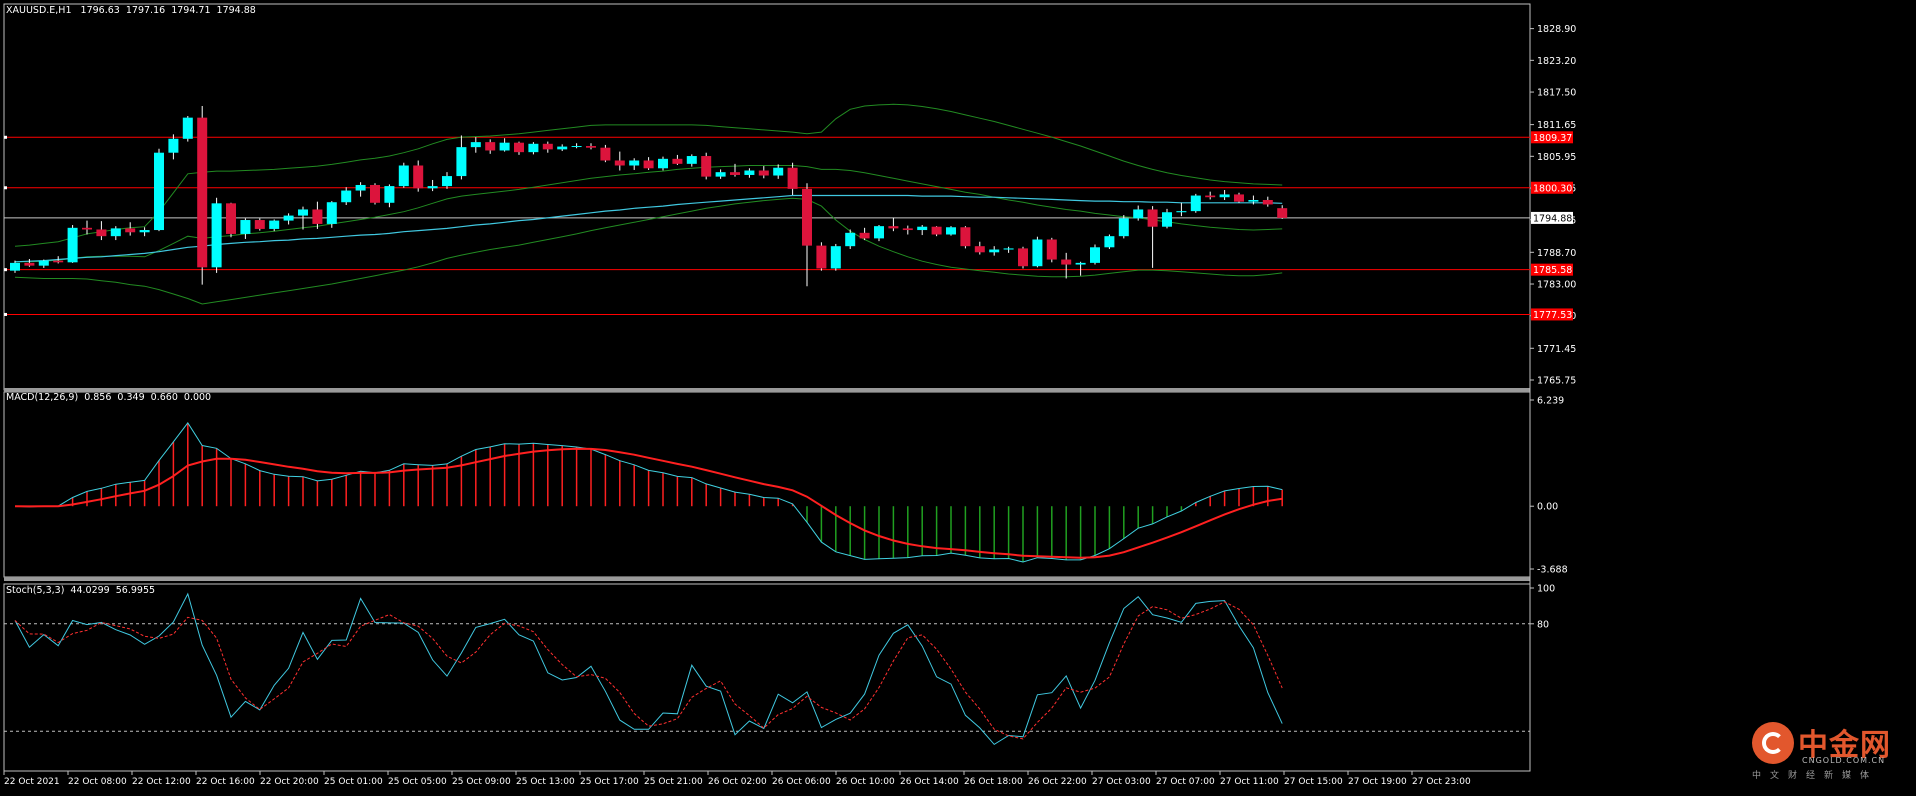 This screenshot has width=1916, height=796. I want to click on macd-pane-title: MACD(12,26,9) 0.856 0.349 0.660 0.000, so click(109, 397).